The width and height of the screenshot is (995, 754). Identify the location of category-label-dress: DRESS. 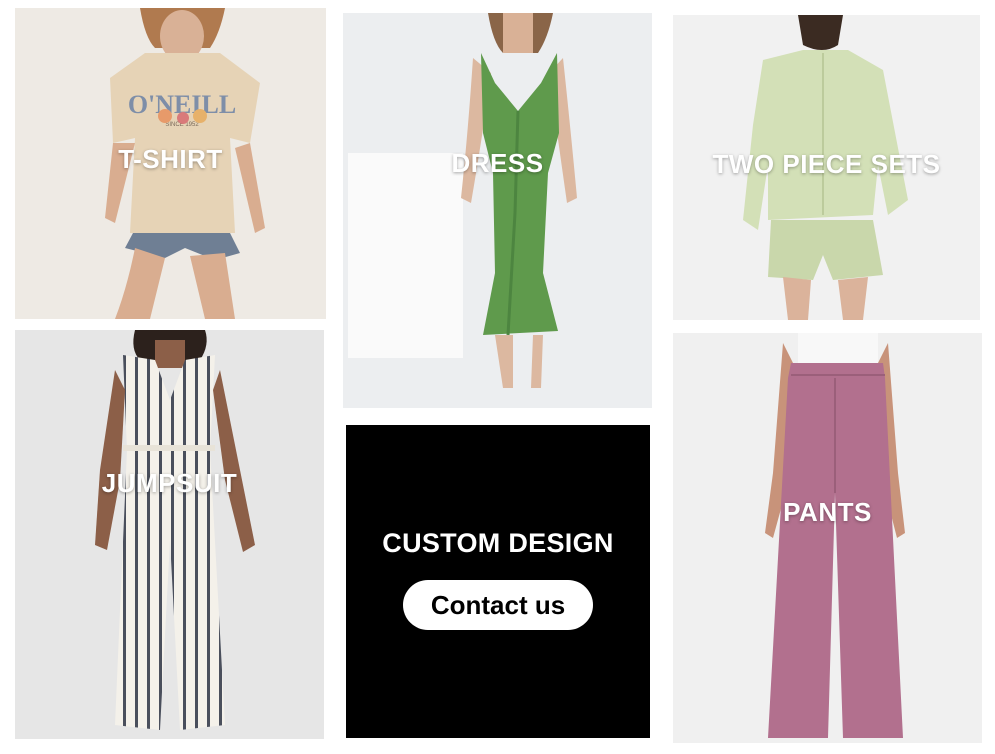
(497, 163).